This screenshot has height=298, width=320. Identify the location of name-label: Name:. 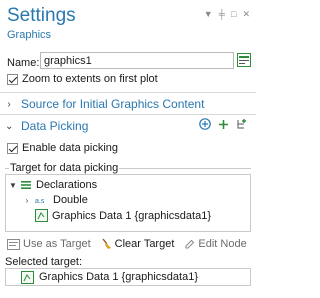
(23, 63).